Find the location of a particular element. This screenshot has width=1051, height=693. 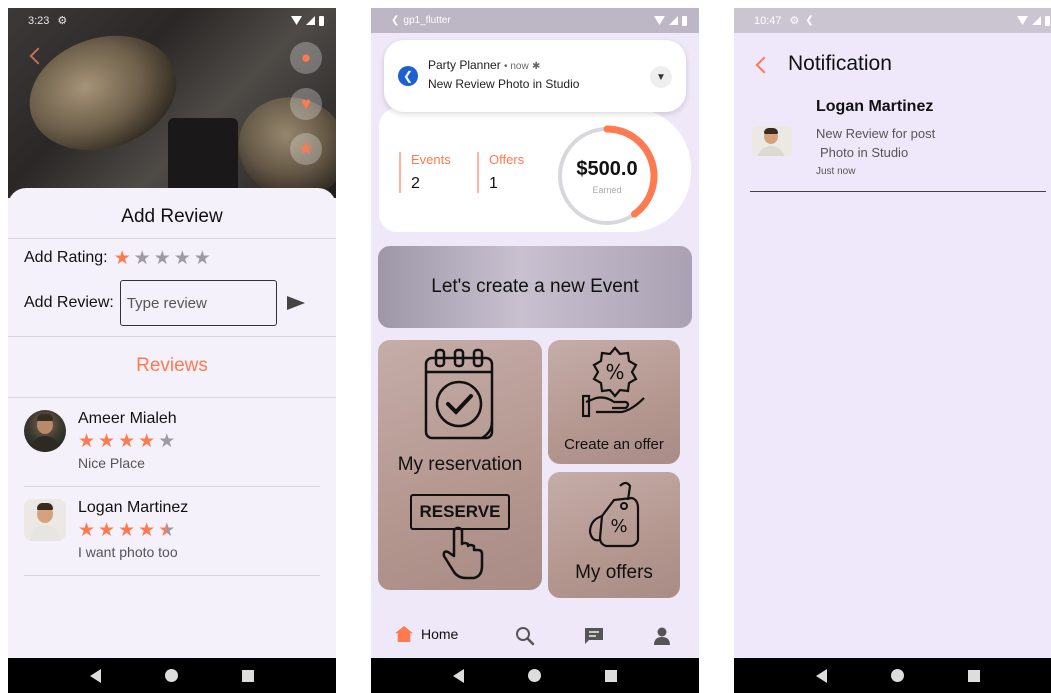

settings-status-icon: ⚙ is located at coordinates (794, 21).